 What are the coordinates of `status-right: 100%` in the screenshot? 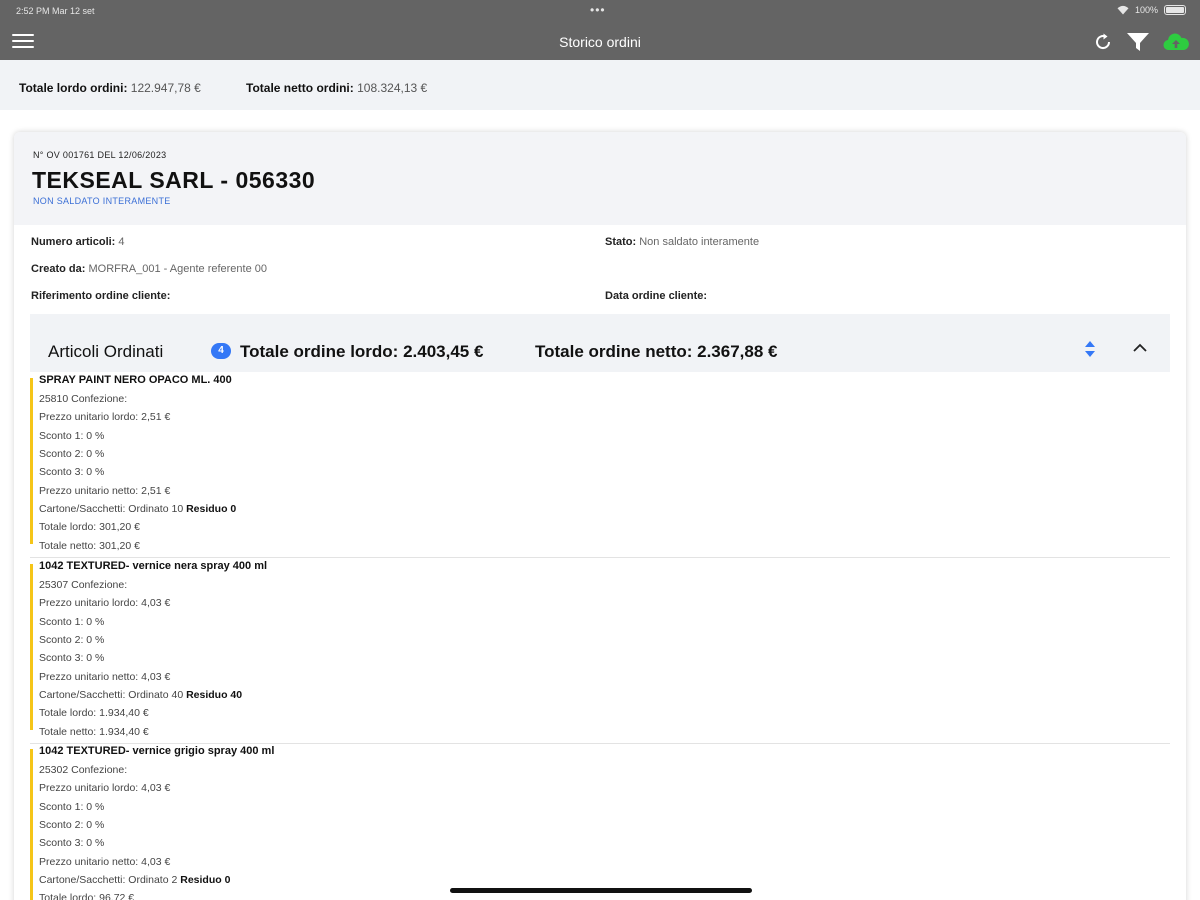 It's located at (1151, 10).